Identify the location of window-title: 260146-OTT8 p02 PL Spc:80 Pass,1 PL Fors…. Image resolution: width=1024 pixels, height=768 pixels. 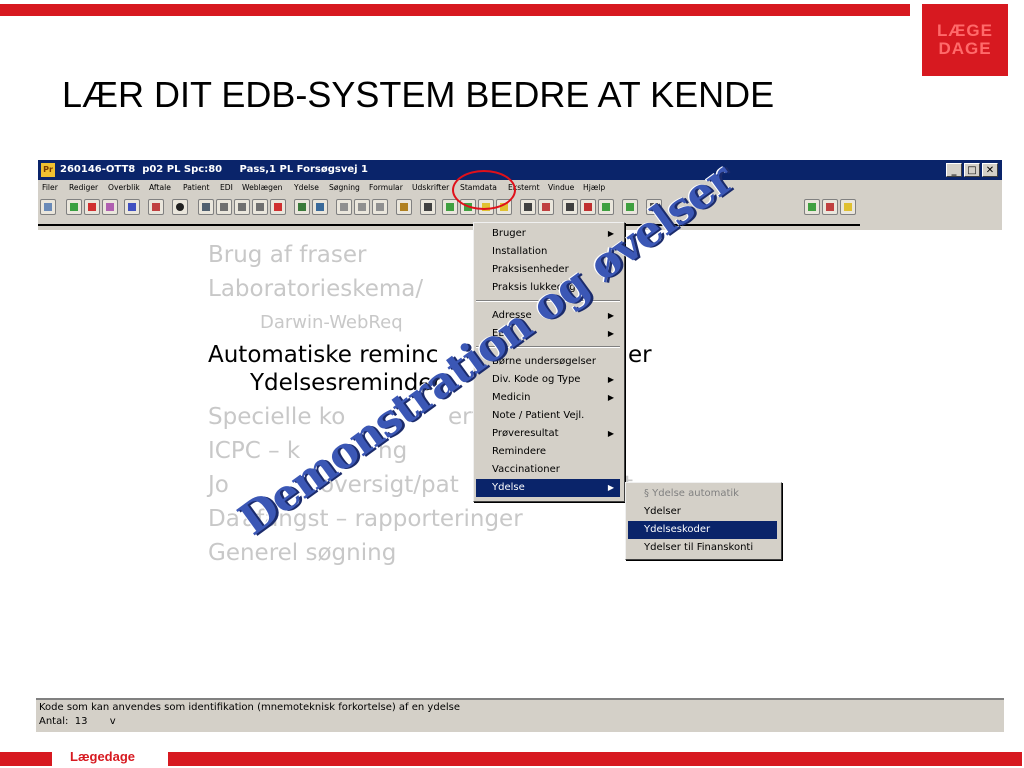
(214, 169).